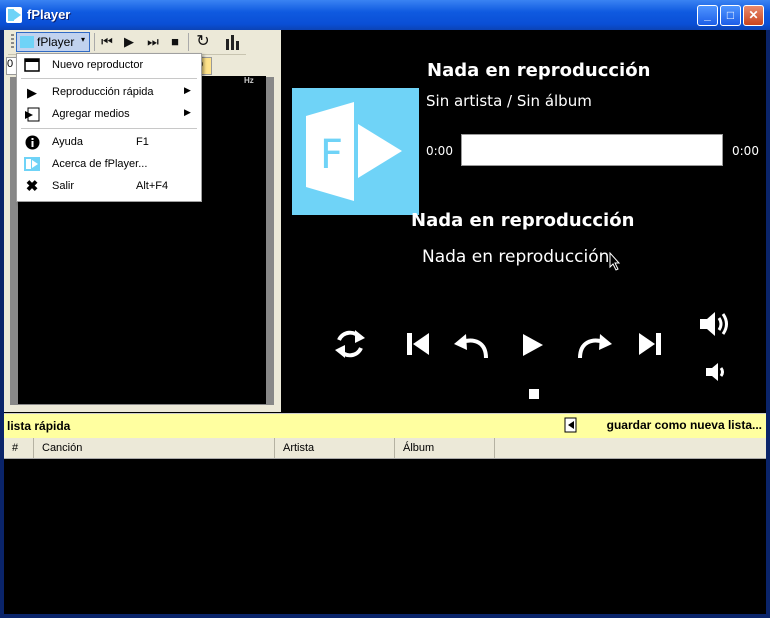  Describe the element at coordinates (534, 394) in the screenshot. I see `stop-button` at that location.